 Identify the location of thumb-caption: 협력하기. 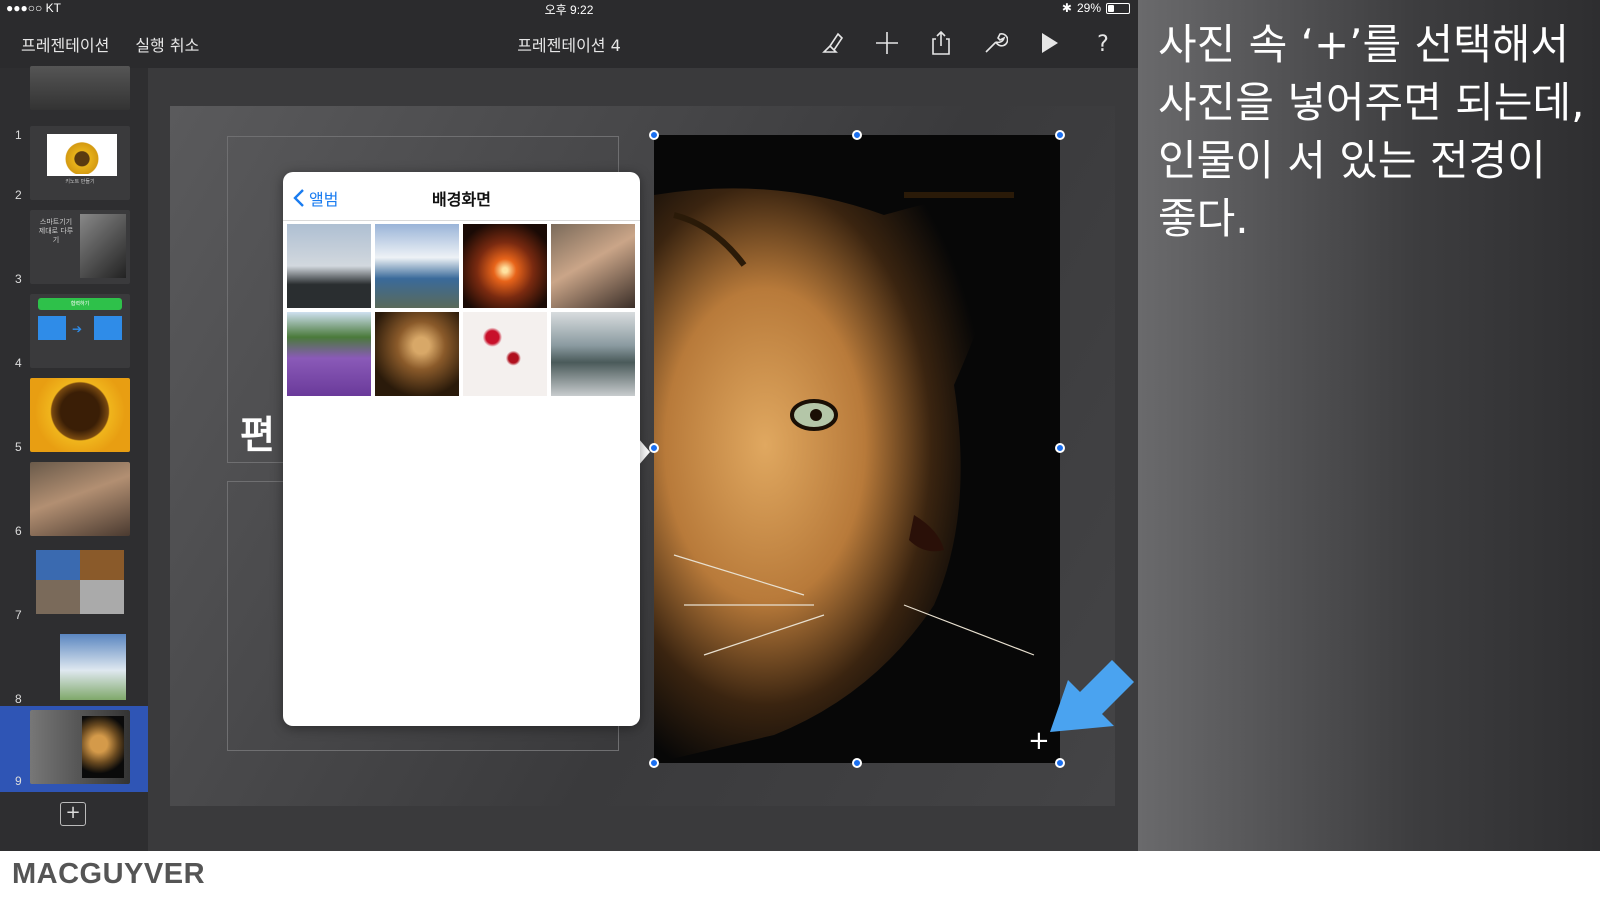
(80, 304).